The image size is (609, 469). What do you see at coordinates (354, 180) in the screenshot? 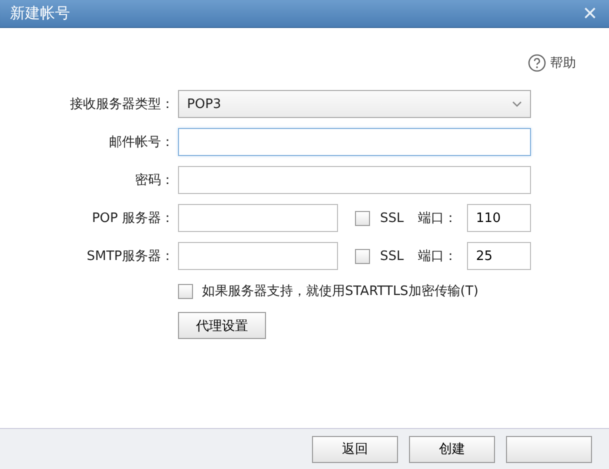
I see `password-field` at bounding box center [354, 180].